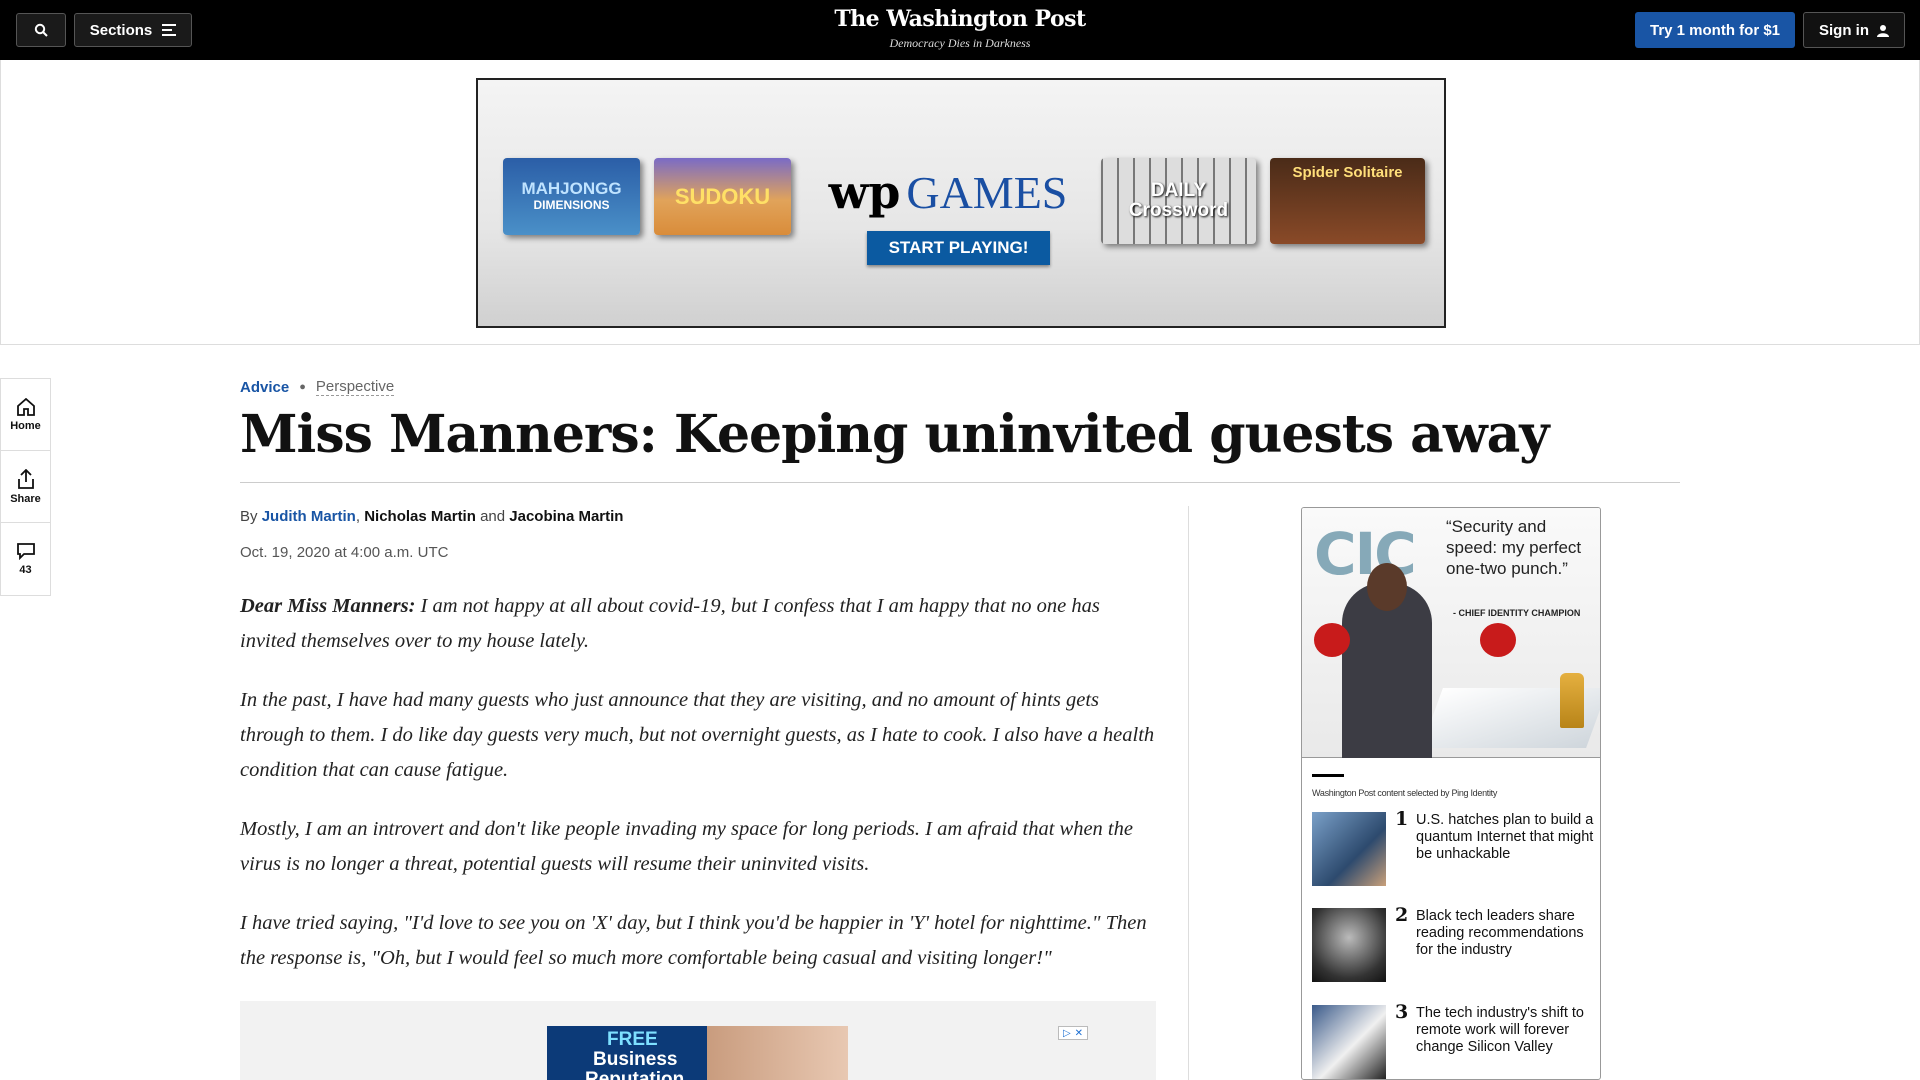  What do you see at coordinates (960, 19) in the screenshot?
I see `site-logo: The Washington Post` at bounding box center [960, 19].